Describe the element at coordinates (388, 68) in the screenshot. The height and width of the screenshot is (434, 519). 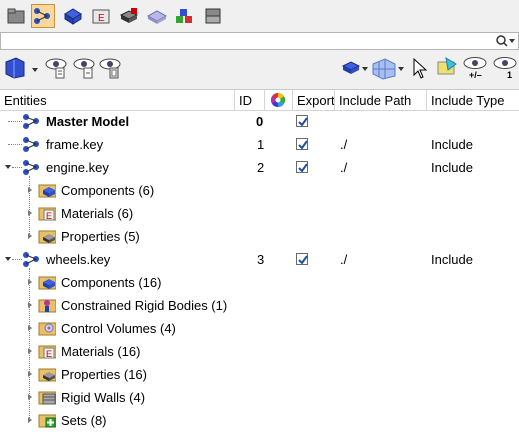
I see `mesh-mode-icon` at that location.